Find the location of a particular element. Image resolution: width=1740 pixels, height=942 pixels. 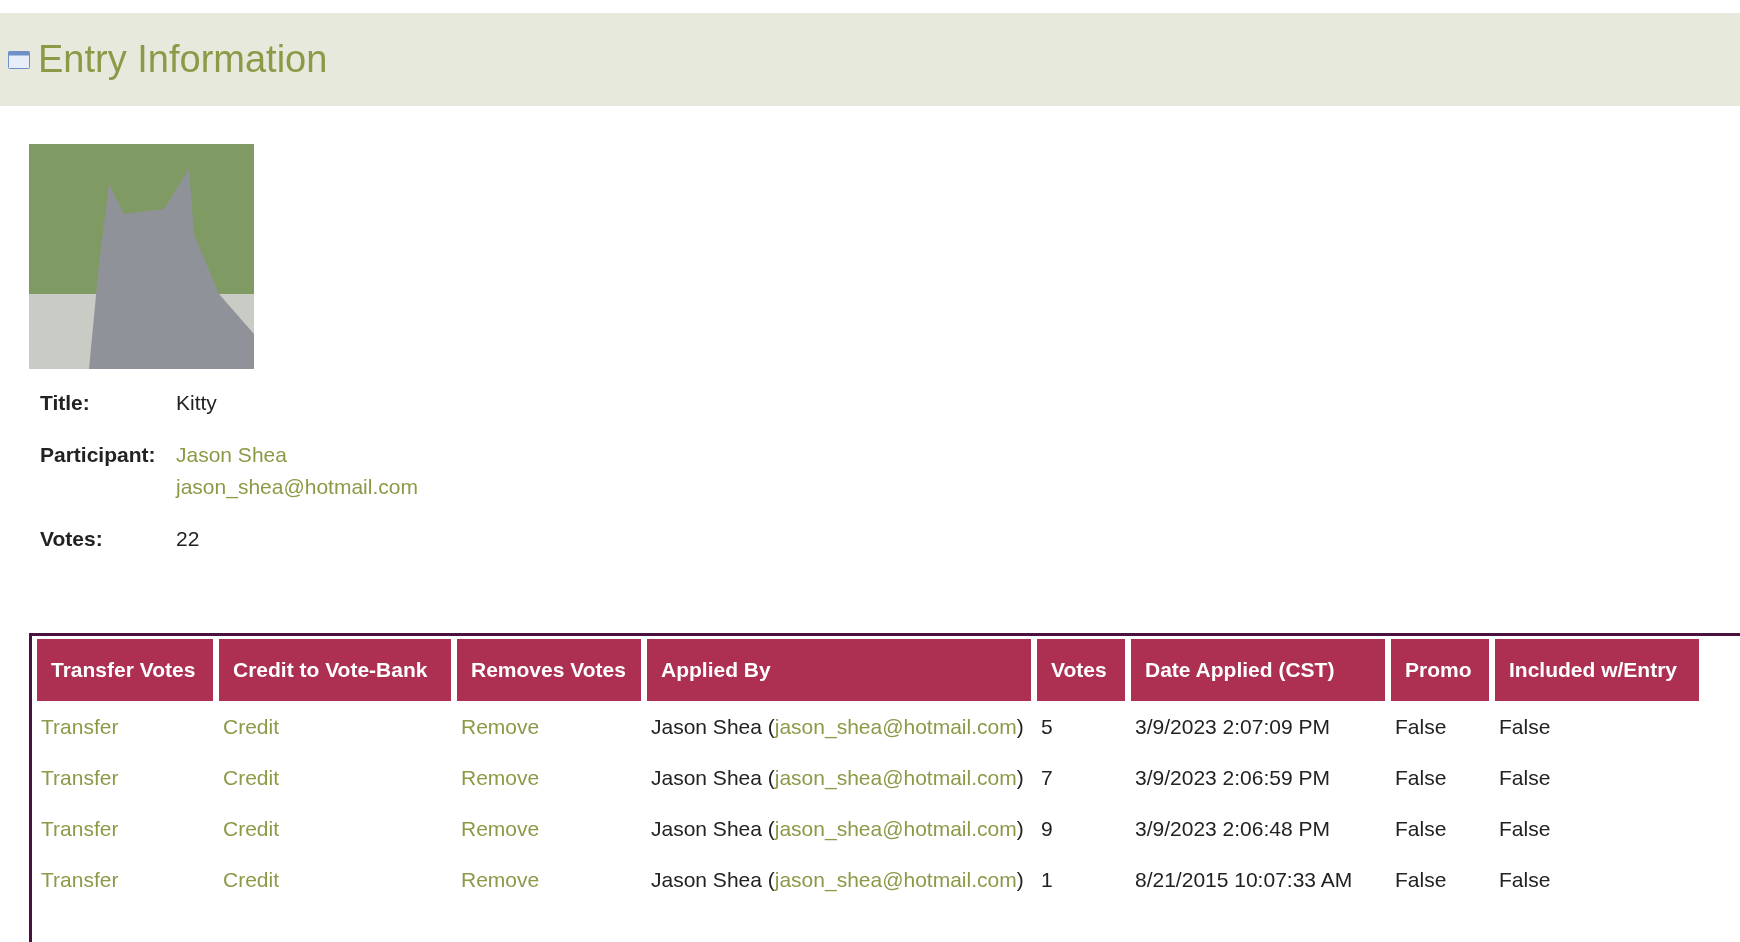

field-value: Kitty is located at coordinates (197, 403).